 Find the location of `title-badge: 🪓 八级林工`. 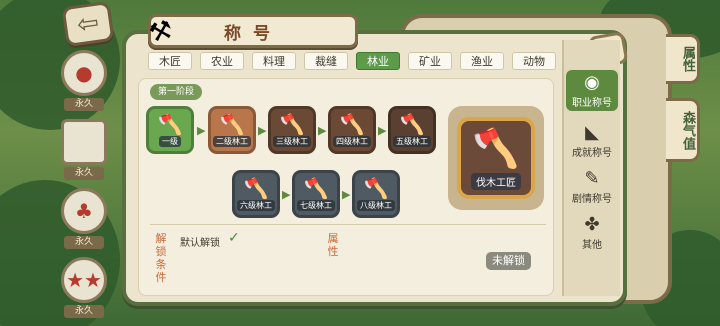

title-badge: 🪓 八级林工 is located at coordinates (376, 194).